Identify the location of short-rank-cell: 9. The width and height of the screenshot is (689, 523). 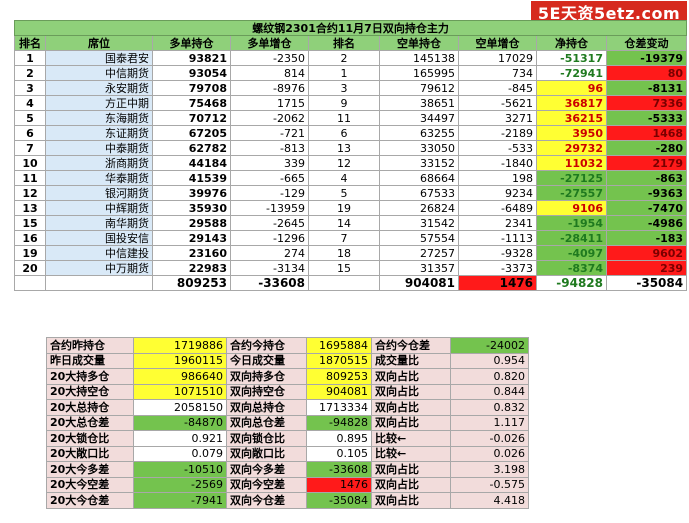
(344, 103).